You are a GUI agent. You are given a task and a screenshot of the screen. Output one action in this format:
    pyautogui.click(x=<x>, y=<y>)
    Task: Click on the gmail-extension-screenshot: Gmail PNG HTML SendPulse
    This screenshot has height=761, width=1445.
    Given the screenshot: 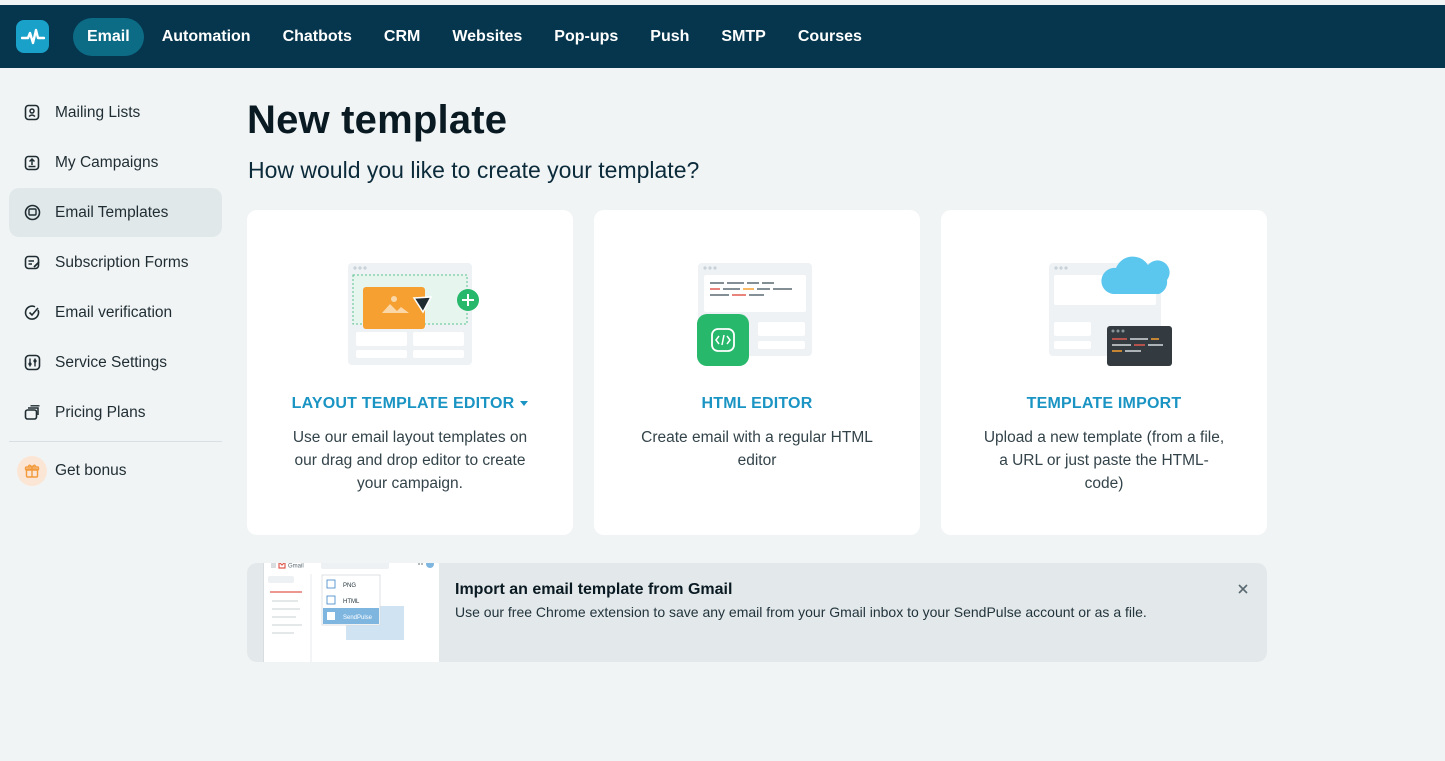 What is the action you would take?
    pyautogui.click(x=351, y=612)
    